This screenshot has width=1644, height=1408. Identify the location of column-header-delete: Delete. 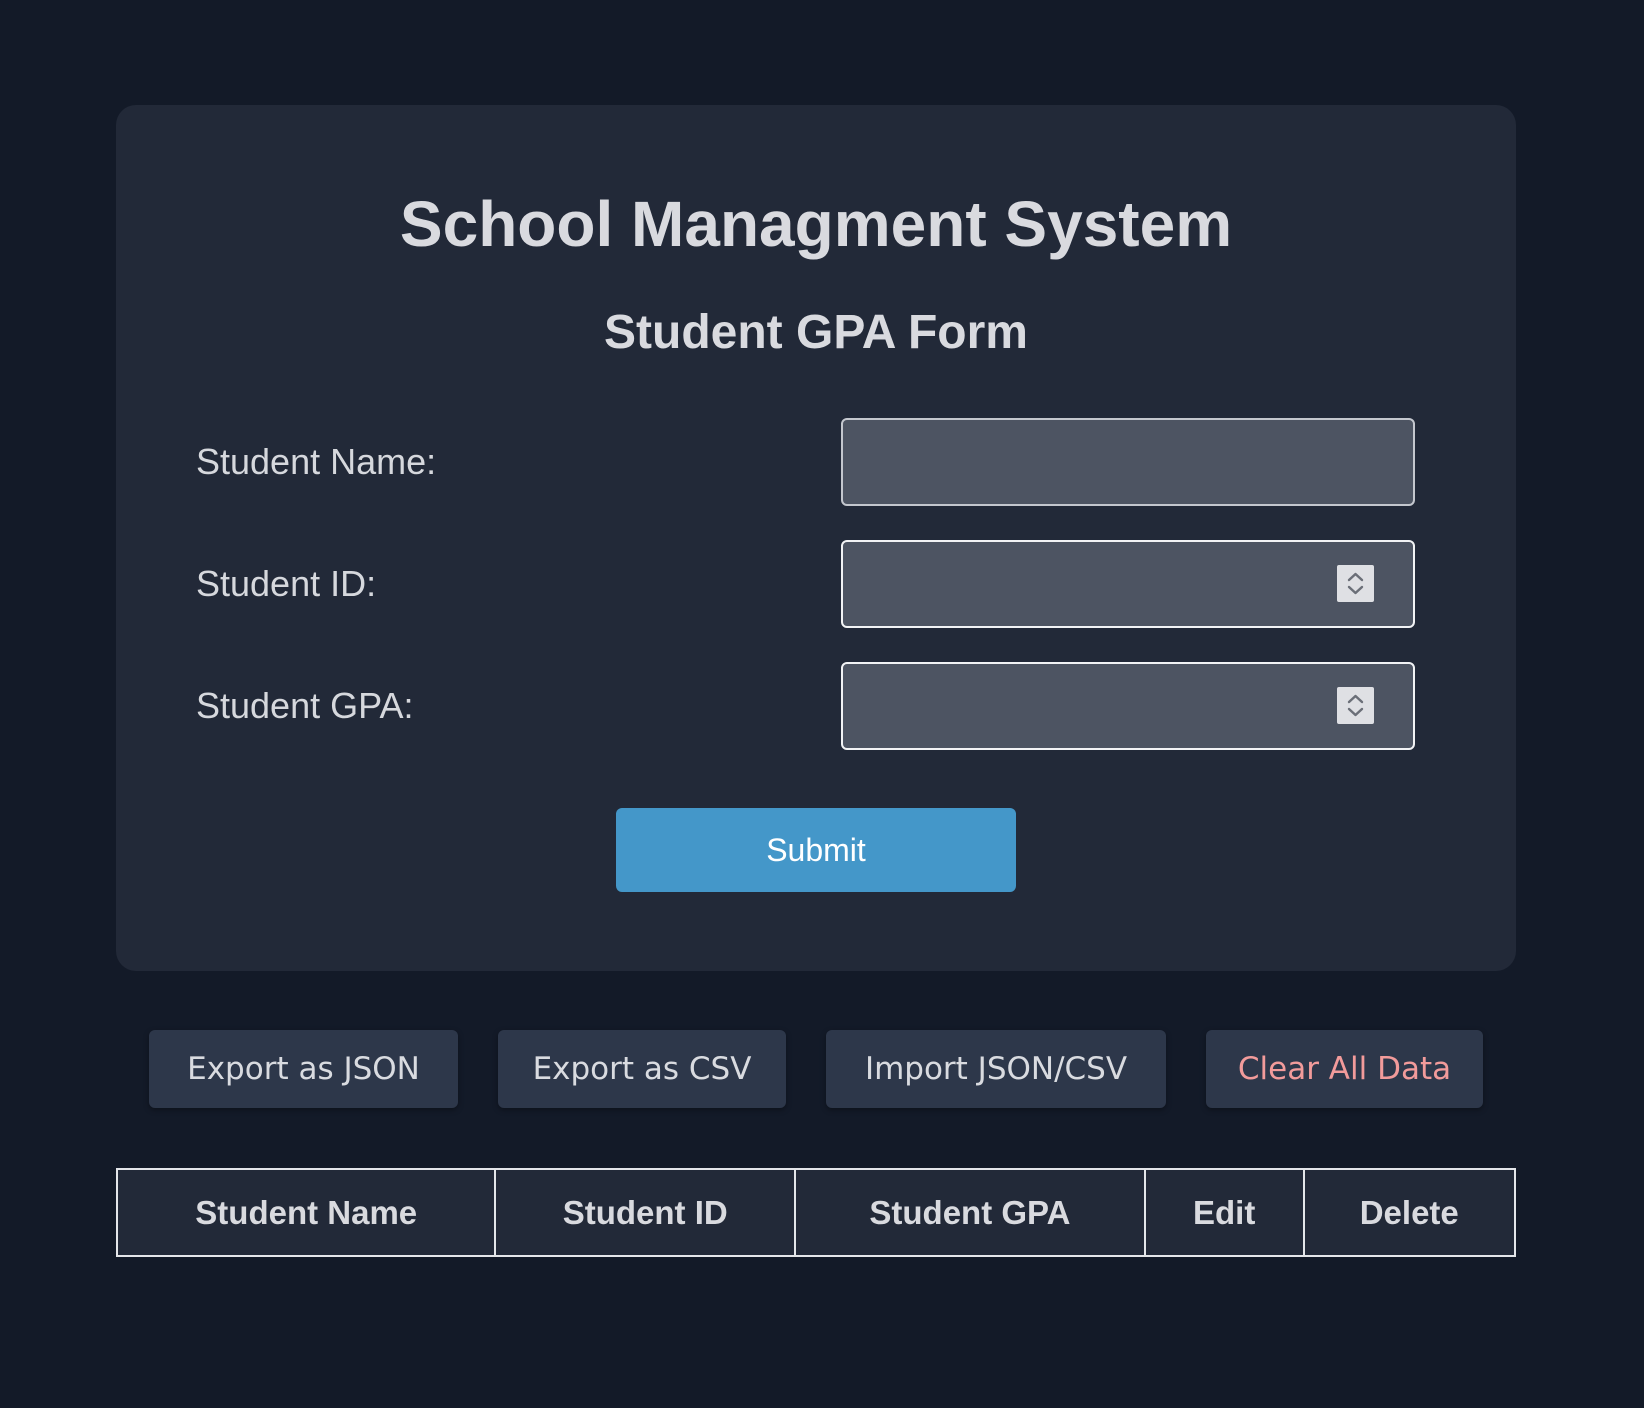
(1409, 1212).